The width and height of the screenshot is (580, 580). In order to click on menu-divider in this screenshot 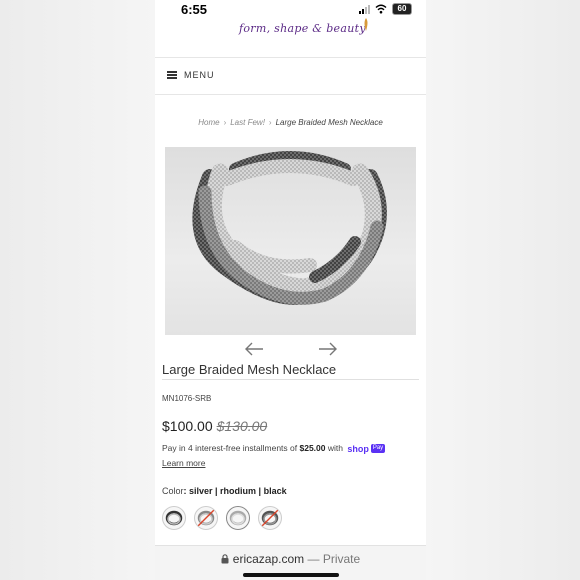, I will do `click(290, 94)`.